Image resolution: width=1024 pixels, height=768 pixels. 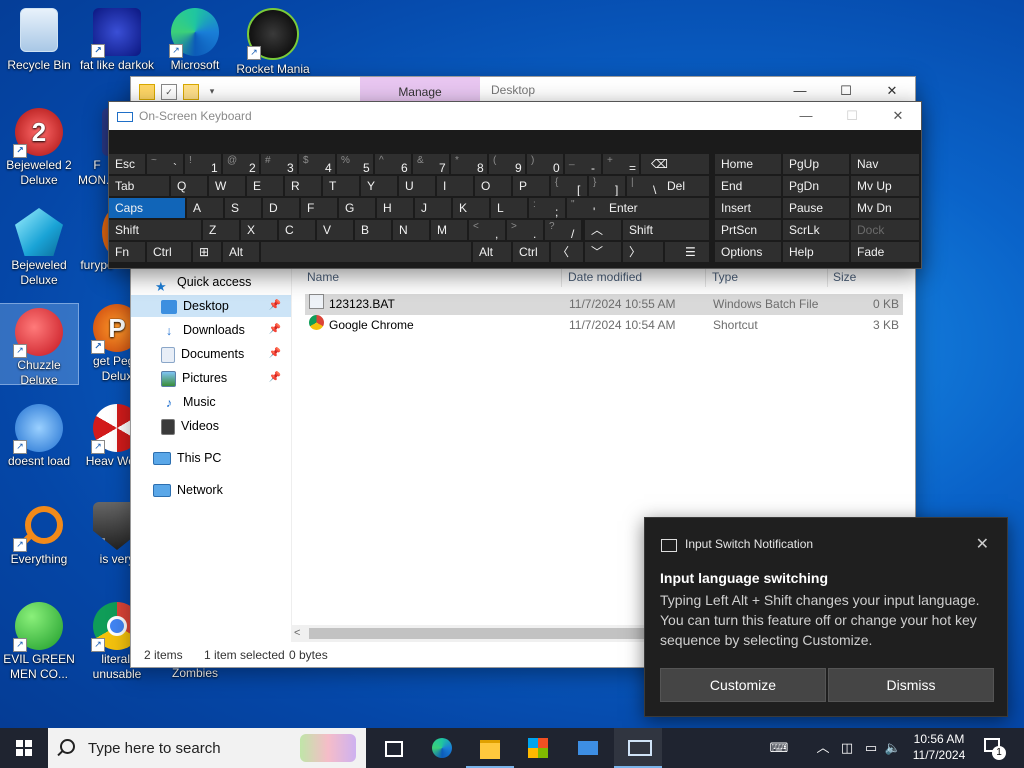 I want to click on taskbar-file-explorer, so click(x=490, y=748).